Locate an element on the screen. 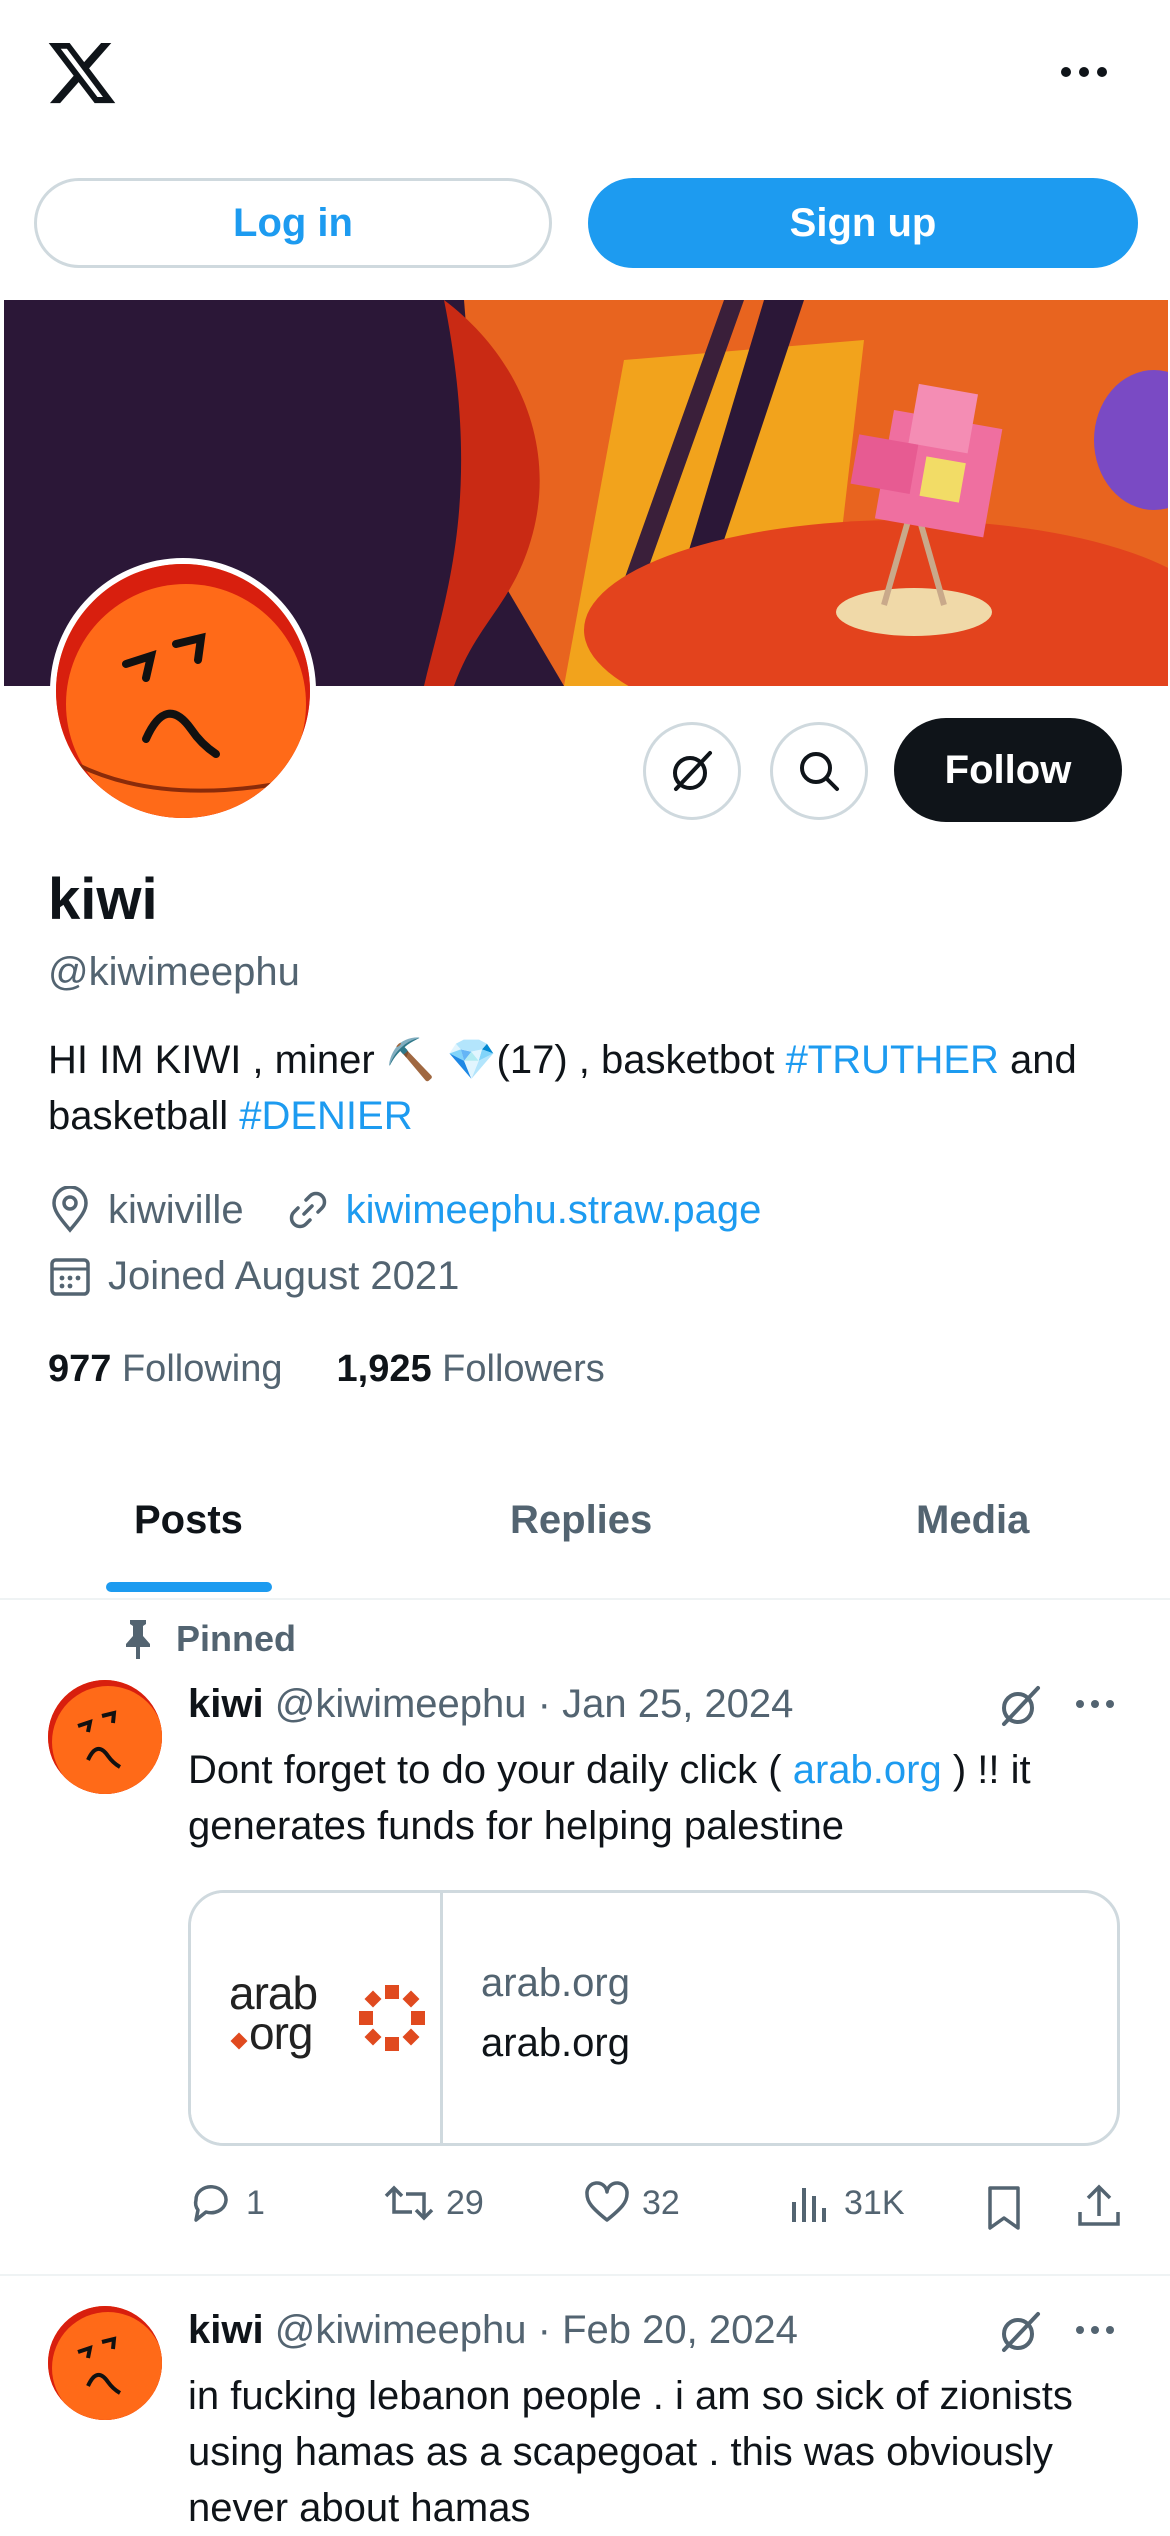 Image resolution: width=1170 pixels, height=2536 pixels. heart-icon is located at coordinates (607, 2201).